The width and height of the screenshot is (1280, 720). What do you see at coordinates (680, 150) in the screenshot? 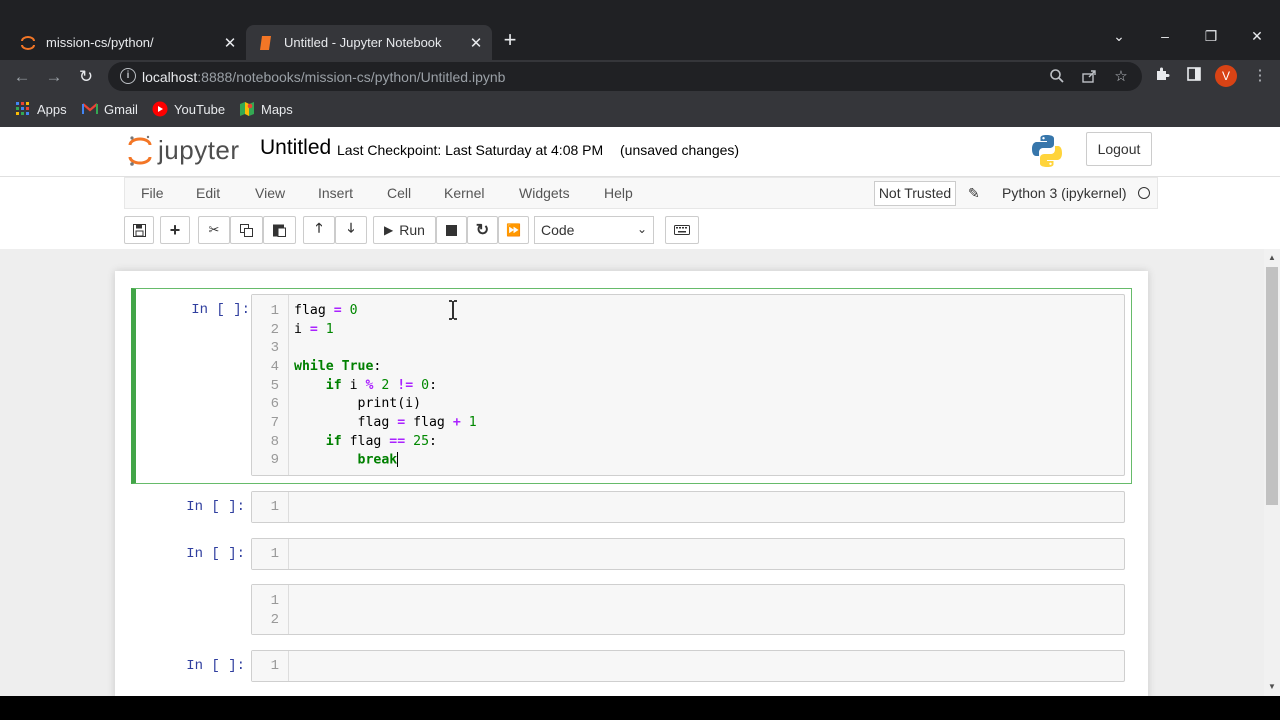
I see `unsaved-changes-indicator: (unsaved changes)` at bounding box center [680, 150].